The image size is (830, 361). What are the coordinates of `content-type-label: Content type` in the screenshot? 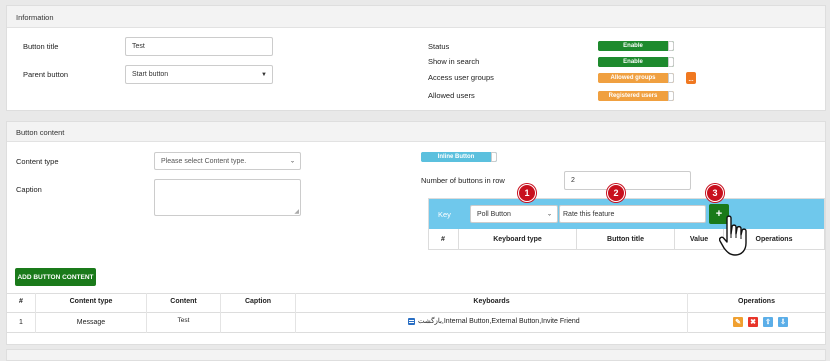 It's located at (37, 161).